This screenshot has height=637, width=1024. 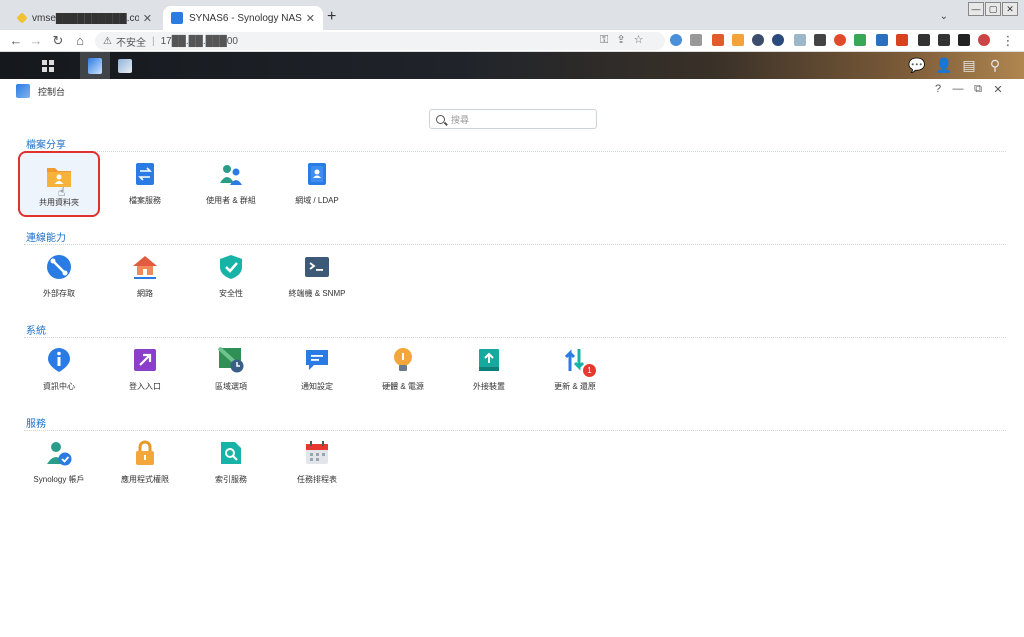 What do you see at coordinates (579, 362) in the screenshot?
I see `update-restore-icon: 1` at bounding box center [579, 362].